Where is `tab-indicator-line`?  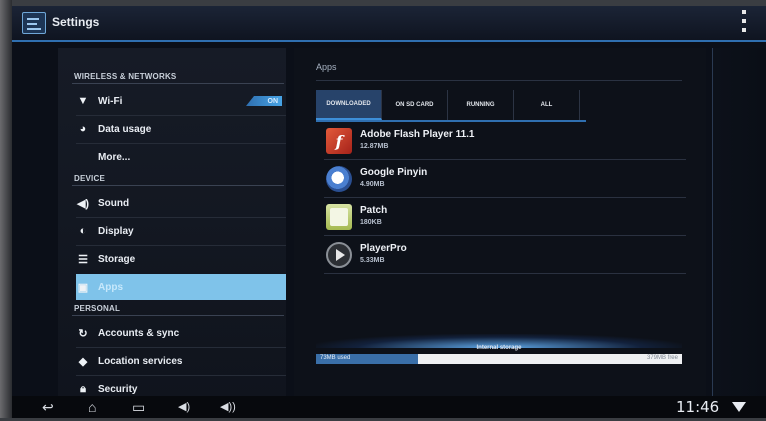 tab-indicator-line is located at coordinates (451, 121).